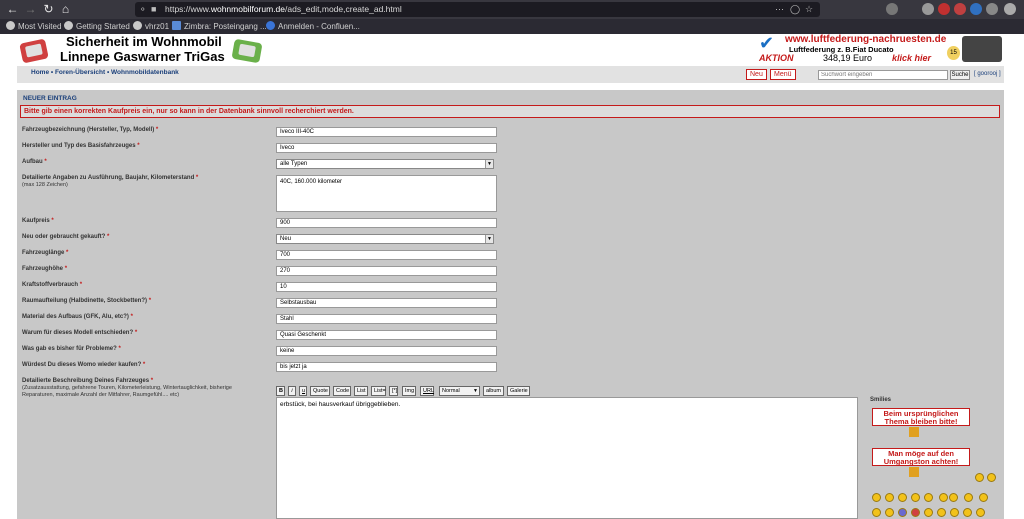 The height and width of the screenshot is (519, 1024). What do you see at coordinates (776, 58) in the screenshot?
I see `ad-aktion: AKTION` at bounding box center [776, 58].